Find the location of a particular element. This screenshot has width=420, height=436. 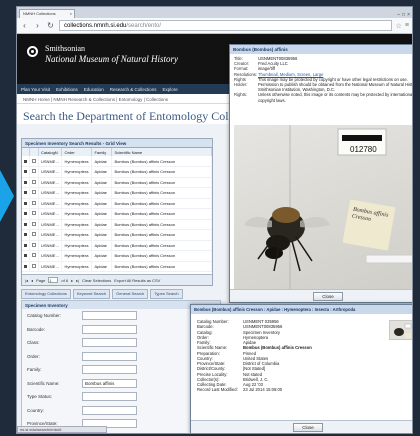

field-label: Order: is located at coordinates (33, 356).